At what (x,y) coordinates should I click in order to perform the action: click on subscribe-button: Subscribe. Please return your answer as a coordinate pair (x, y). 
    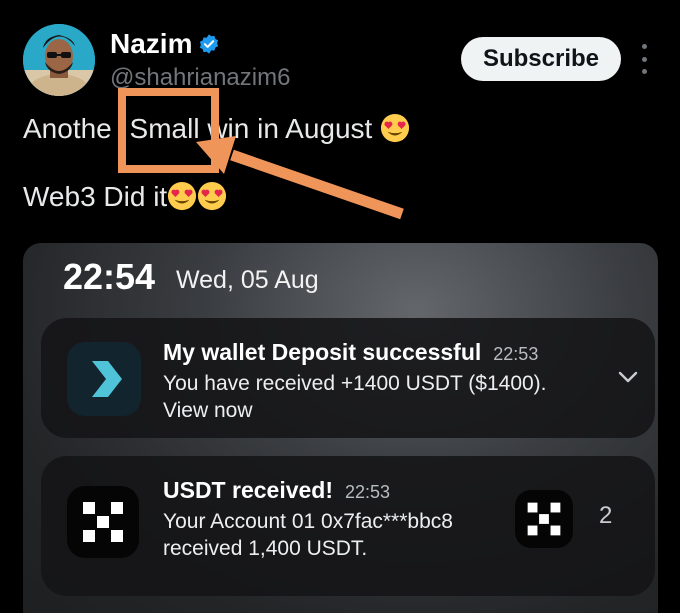
    Looking at the image, I should click on (541, 59).